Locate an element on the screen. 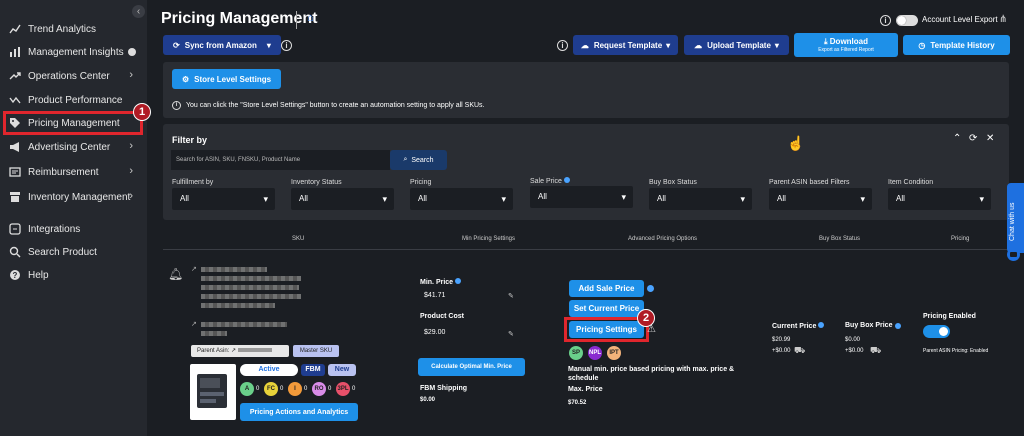  sidebar-item-management-insights: Management Insights is located at coordinates (73, 52).